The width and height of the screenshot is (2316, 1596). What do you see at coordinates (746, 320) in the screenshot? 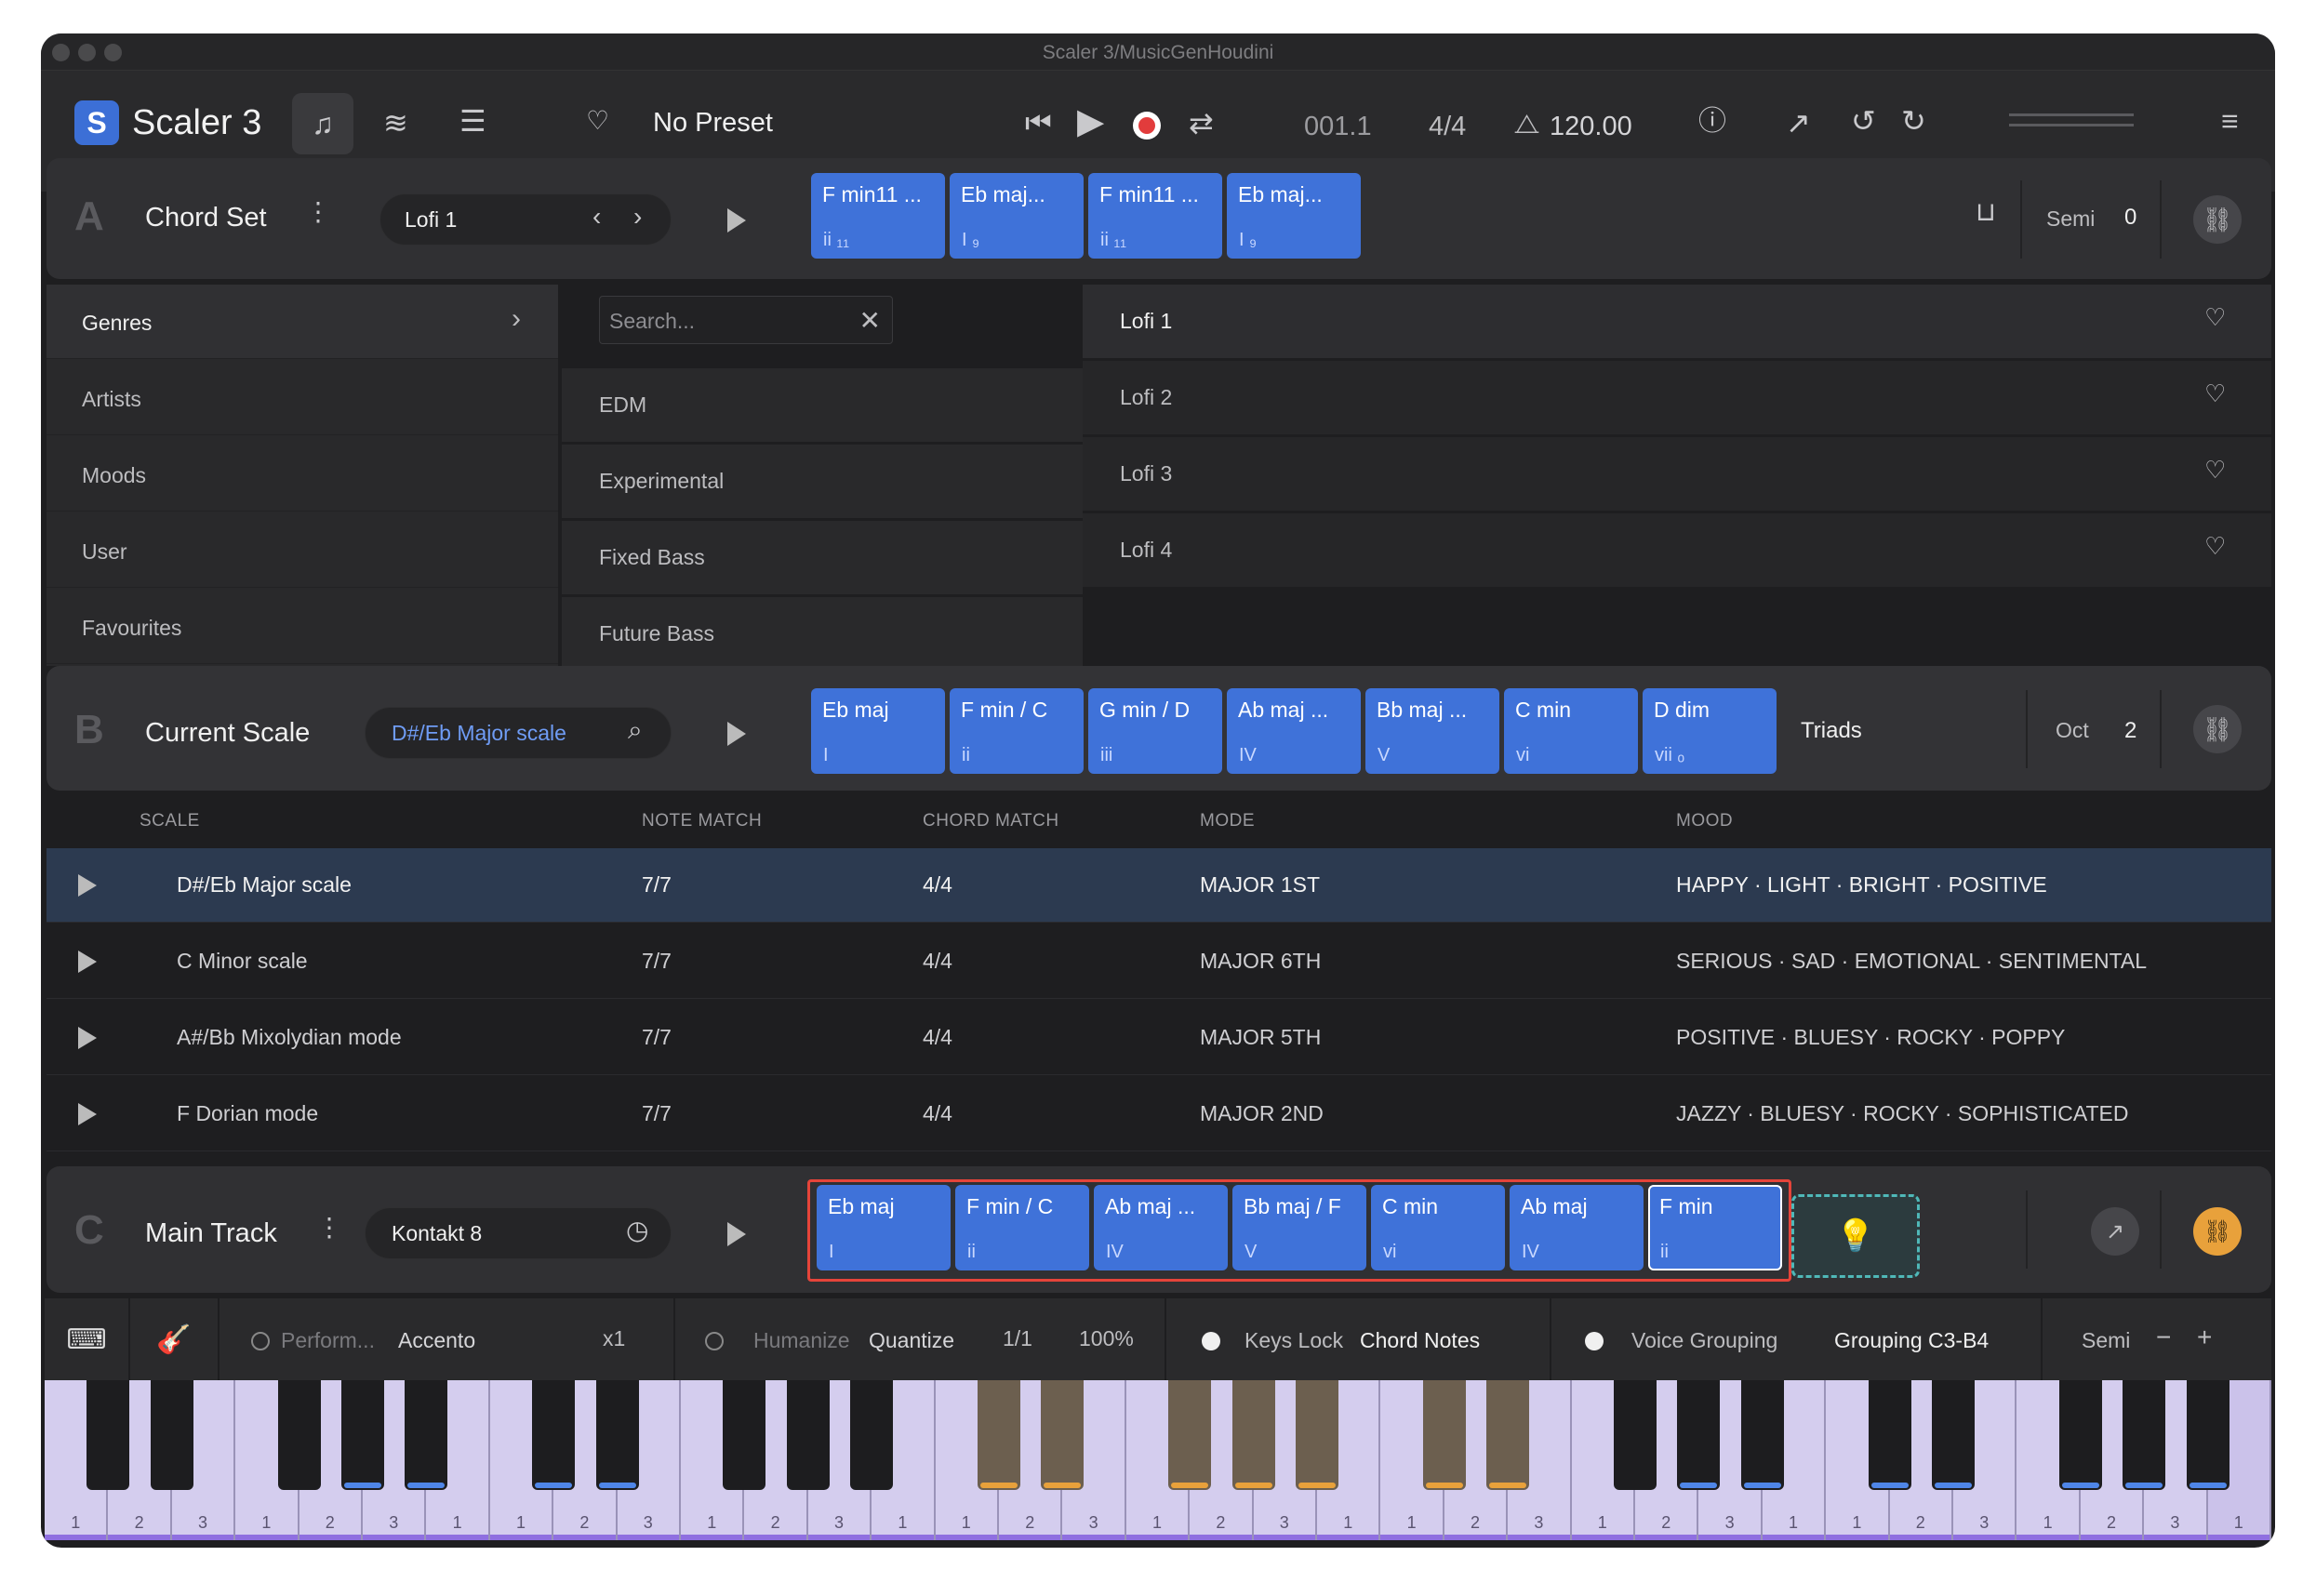
I see `search-box: Search... ✕` at bounding box center [746, 320].